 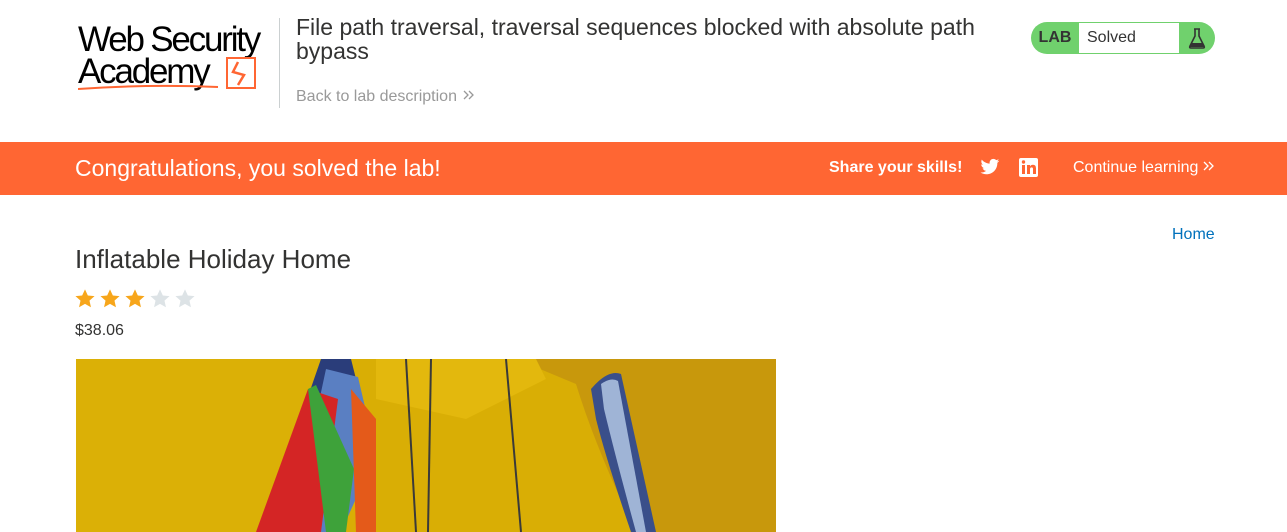 I want to click on product-price: $38.06, so click(x=99, y=330).